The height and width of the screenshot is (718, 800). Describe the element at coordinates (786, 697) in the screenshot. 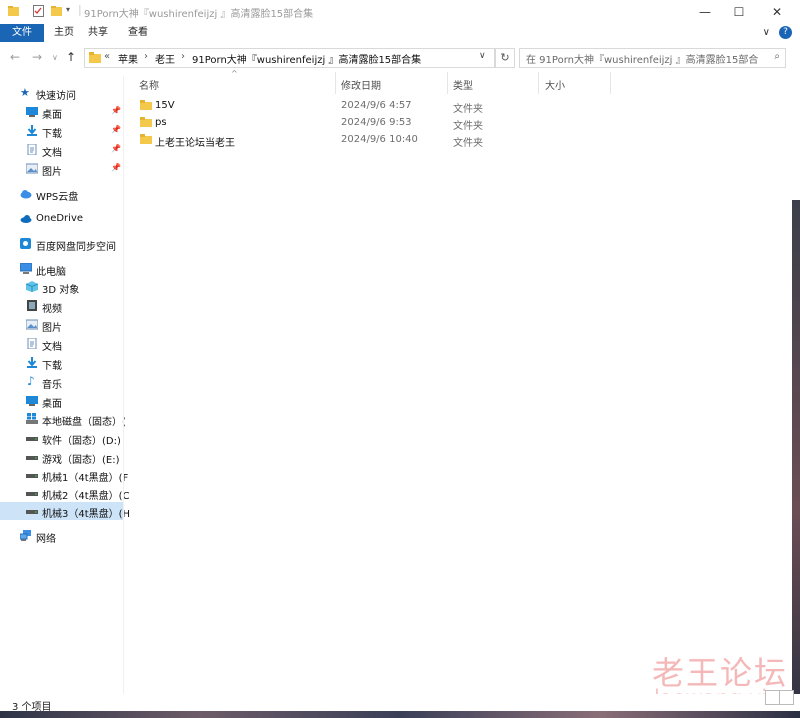

I see `large-icons-view-button` at that location.